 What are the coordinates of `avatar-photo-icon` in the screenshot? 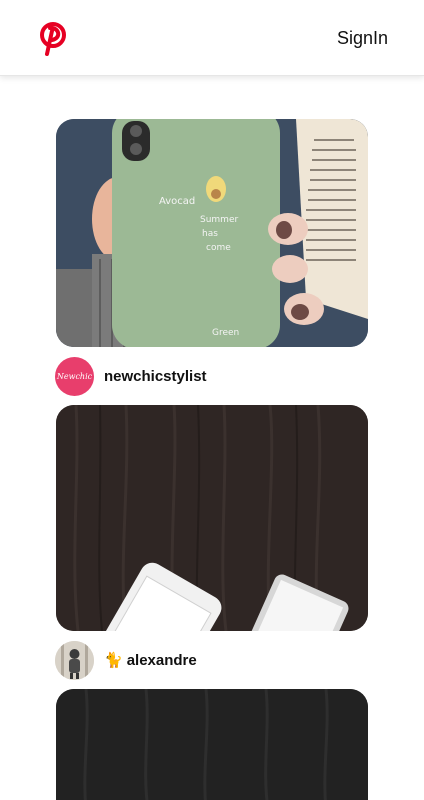 It's located at (74, 660).